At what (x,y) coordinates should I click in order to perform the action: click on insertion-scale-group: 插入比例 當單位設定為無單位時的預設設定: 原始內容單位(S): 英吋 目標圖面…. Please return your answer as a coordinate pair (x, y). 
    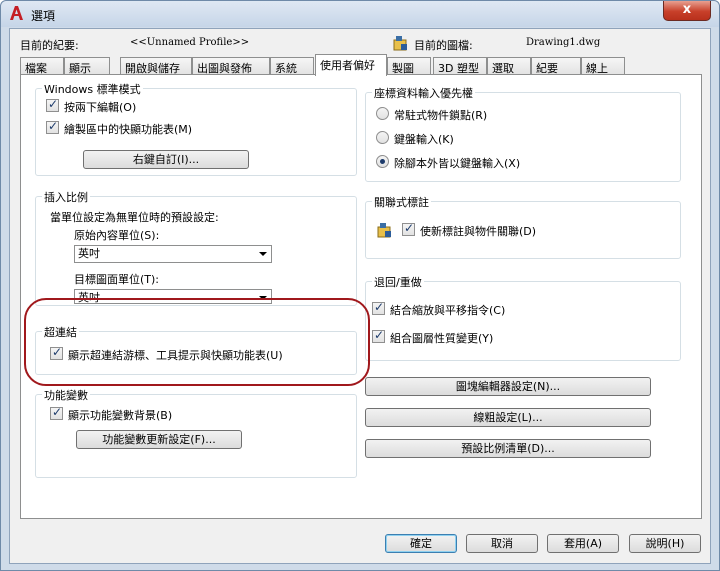
    Looking at the image, I should click on (196, 247).